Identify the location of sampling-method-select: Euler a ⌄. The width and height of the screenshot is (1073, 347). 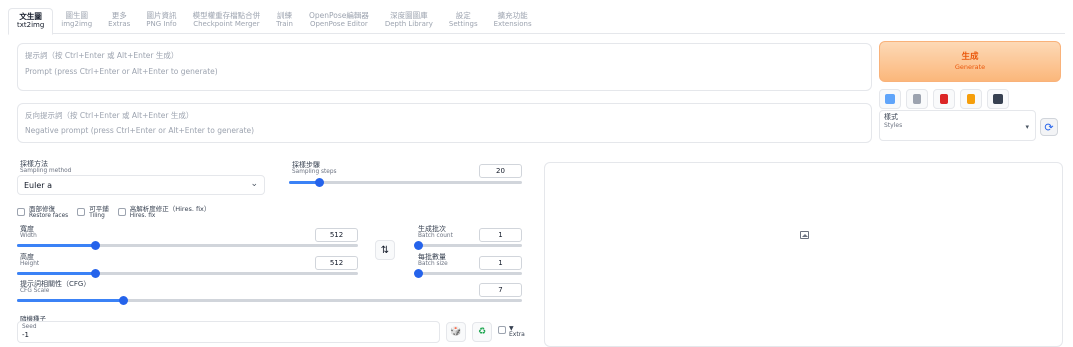
(141, 185).